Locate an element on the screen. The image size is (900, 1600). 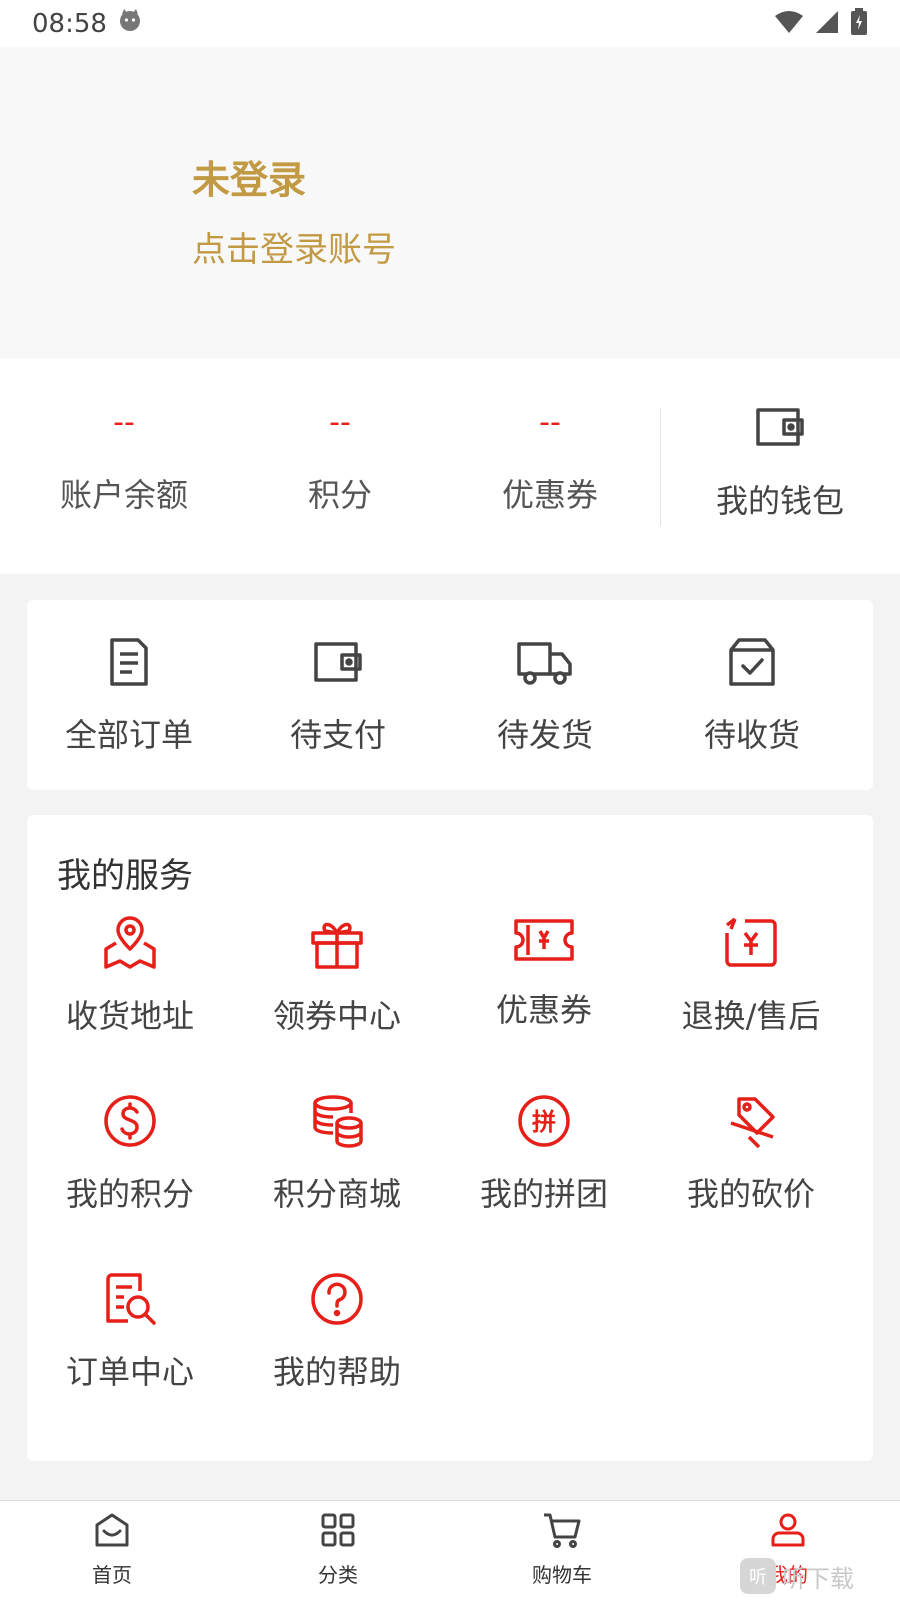
nav-home: 首页 is located at coordinates (112, 1549).